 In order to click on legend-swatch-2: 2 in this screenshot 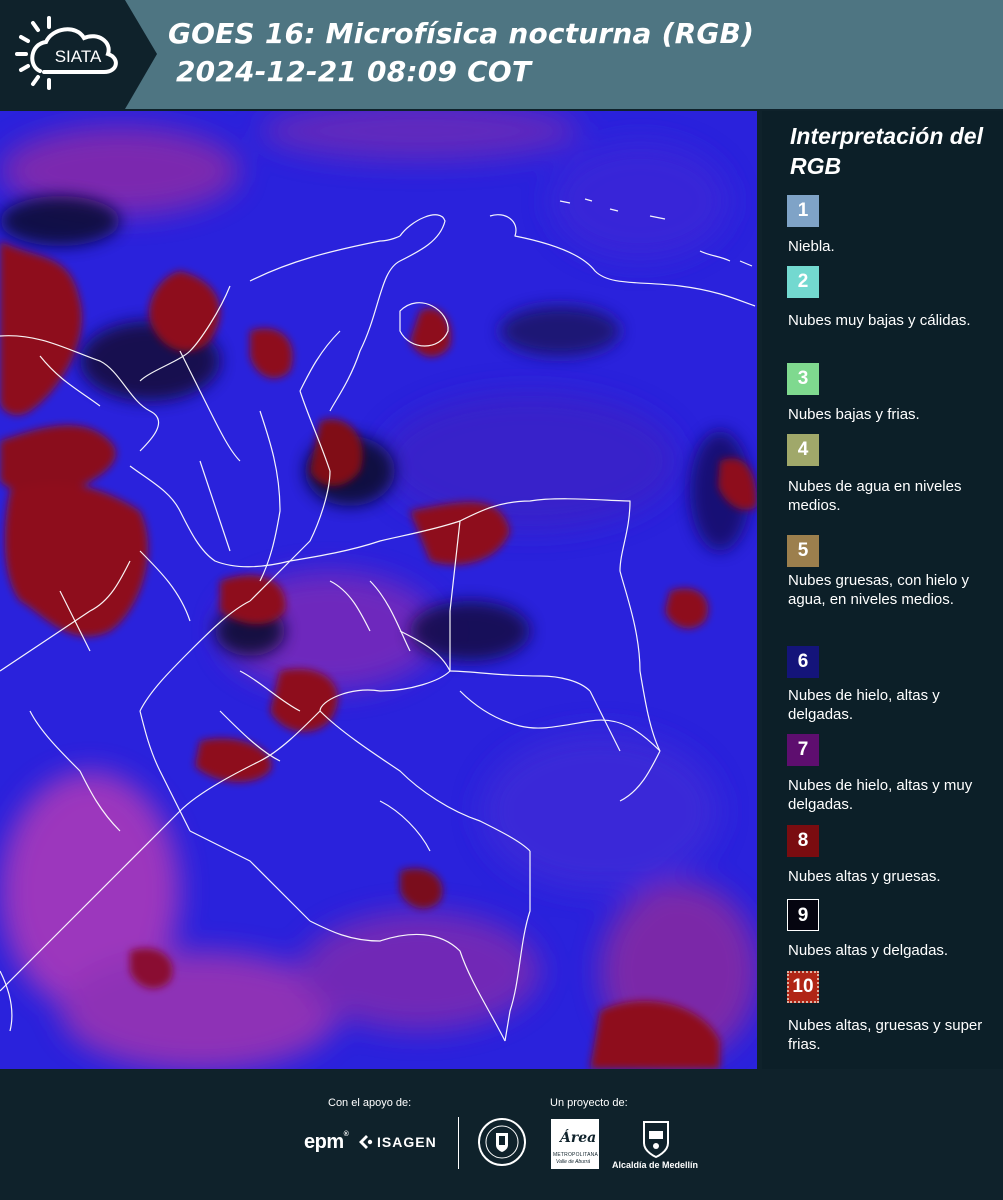, I will do `click(803, 282)`.